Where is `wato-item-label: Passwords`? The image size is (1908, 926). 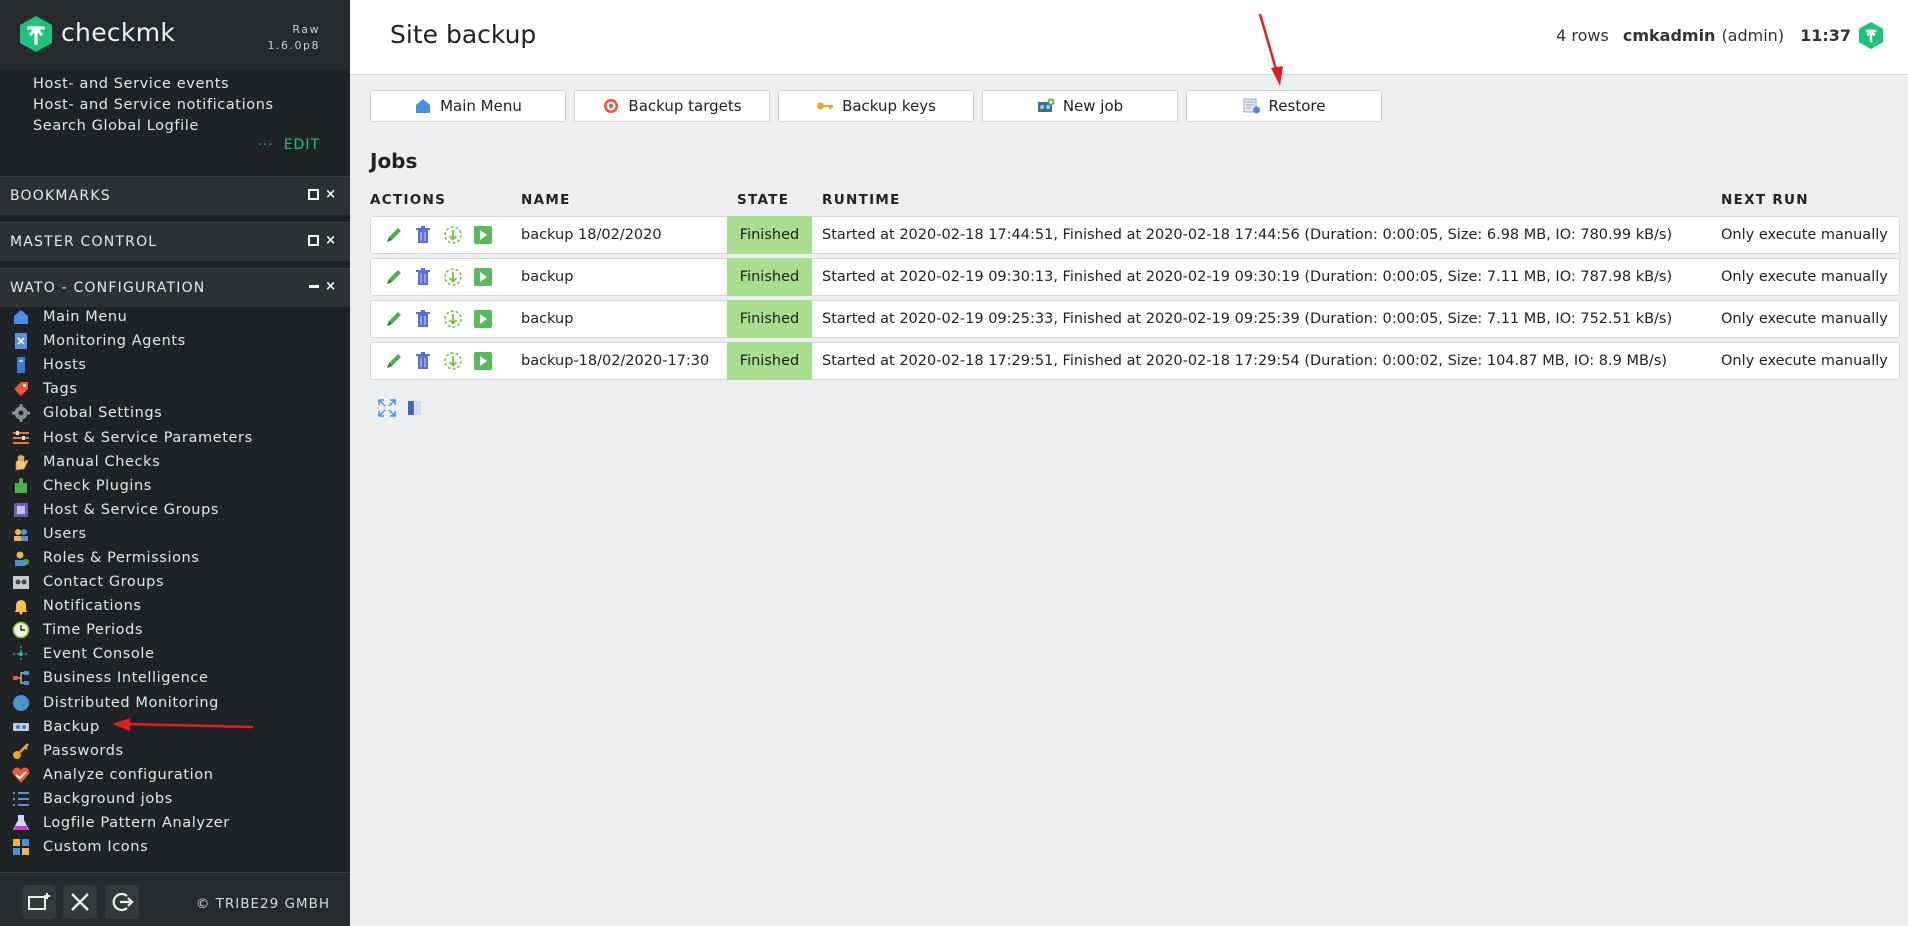
wato-item-label: Passwords is located at coordinates (83, 750).